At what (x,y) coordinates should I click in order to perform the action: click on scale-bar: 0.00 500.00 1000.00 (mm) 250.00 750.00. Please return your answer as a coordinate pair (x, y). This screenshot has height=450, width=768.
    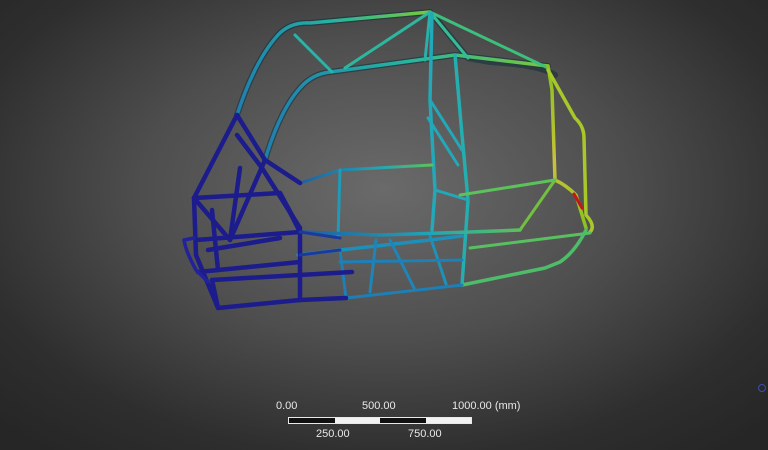
    Looking at the image, I should click on (413, 420).